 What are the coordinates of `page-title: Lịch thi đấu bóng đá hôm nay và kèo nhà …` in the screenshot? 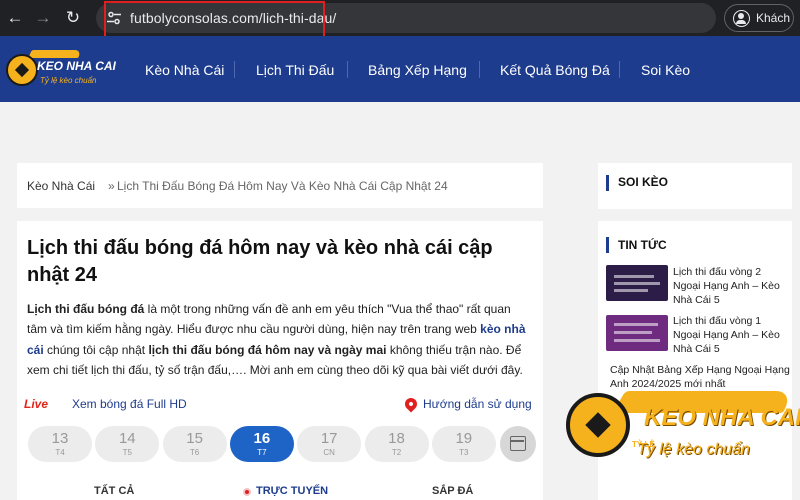 It's located at (260, 261).